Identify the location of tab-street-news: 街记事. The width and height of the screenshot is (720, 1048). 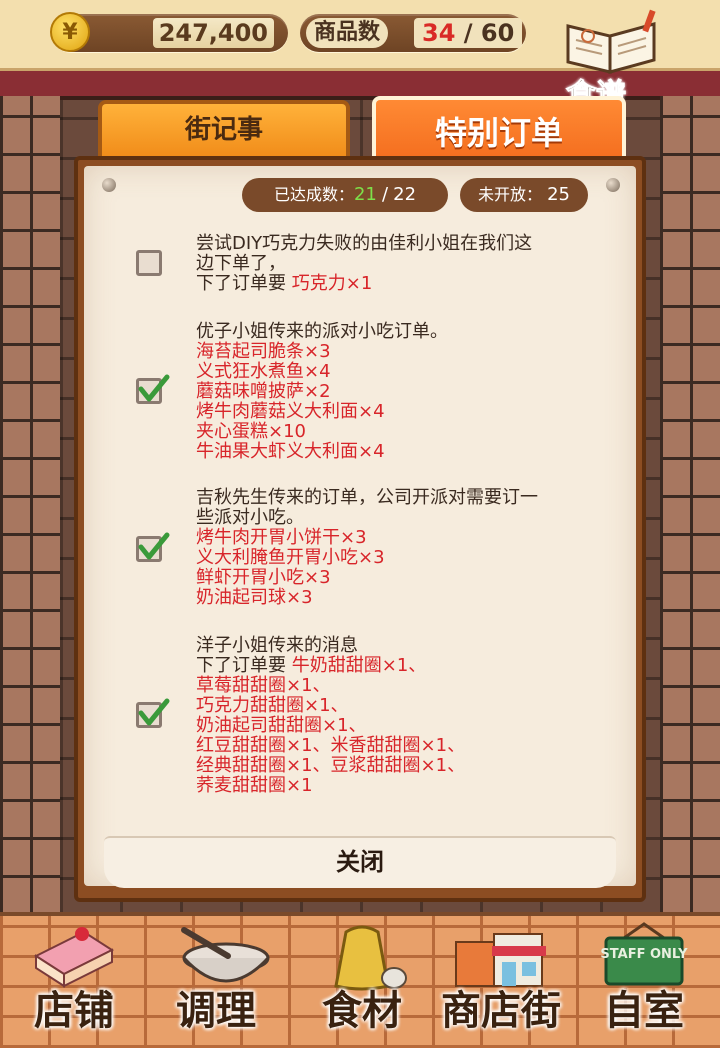
(224, 130).